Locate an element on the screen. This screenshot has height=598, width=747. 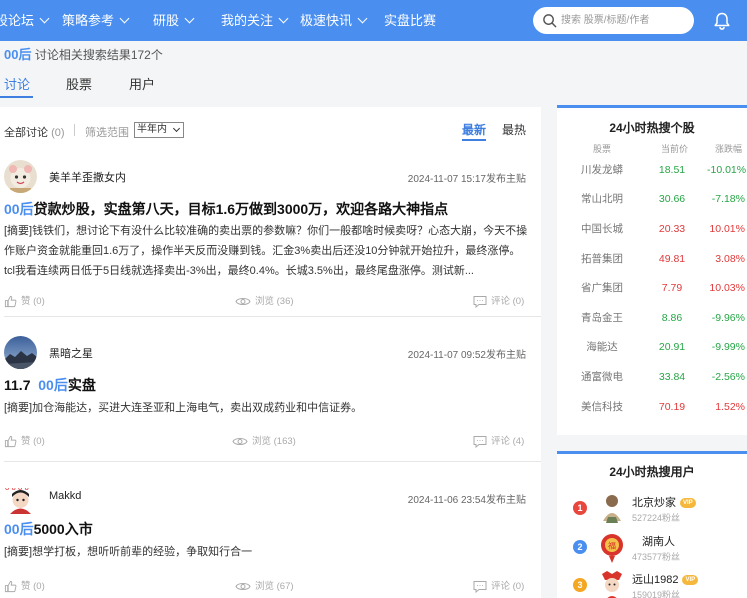
search-box is located at coordinates (613, 20).